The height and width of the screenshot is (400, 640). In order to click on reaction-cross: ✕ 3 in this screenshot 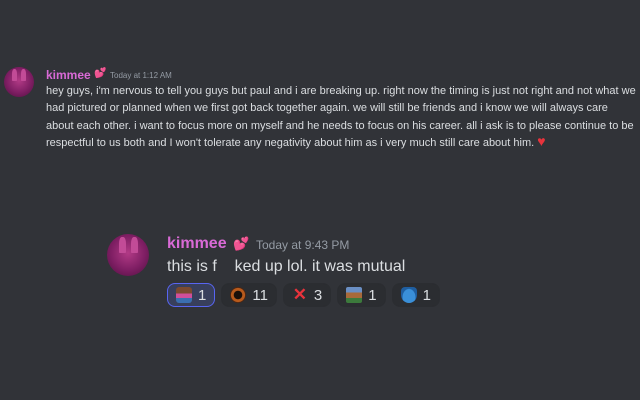, I will do `click(307, 295)`.